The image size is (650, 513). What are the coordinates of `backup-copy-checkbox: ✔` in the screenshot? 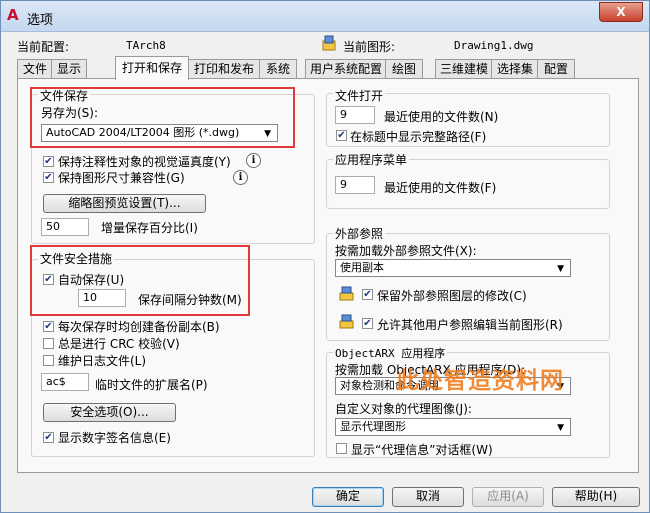 It's located at (48, 326).